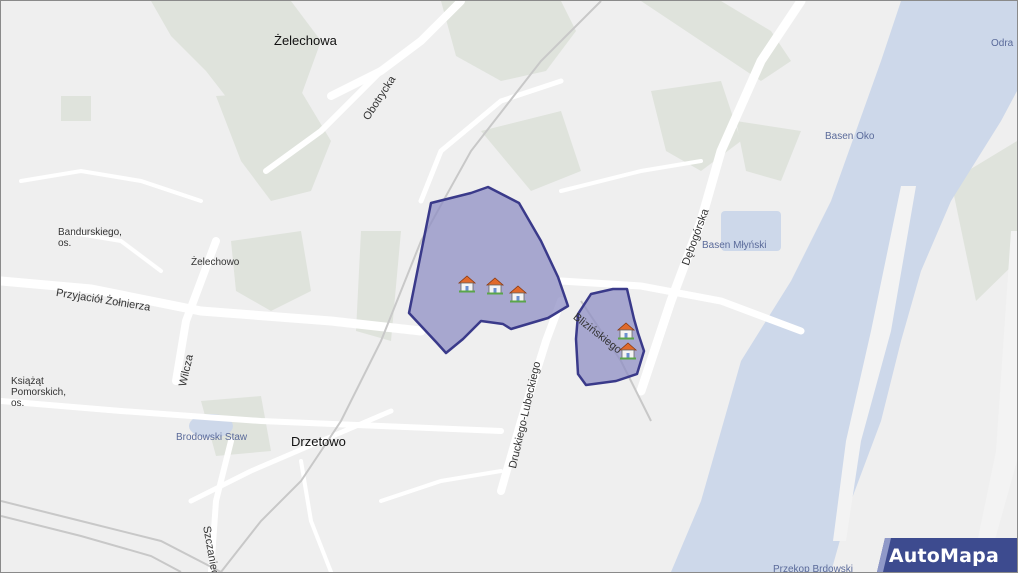 The width and height of the screenshot is (1018, 573). I want to click on place-label-bandurskiego: Bandurskiego, os., so click(90, 238).